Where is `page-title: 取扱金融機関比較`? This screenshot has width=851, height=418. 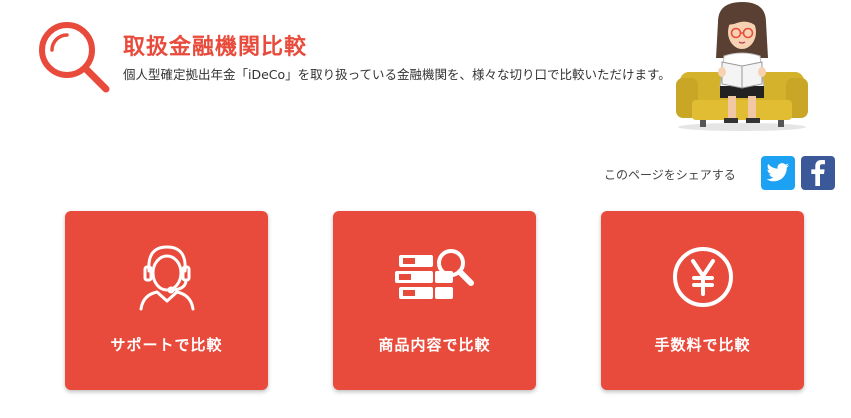
page-title: 取扱金融機関比較 is located at coordinates (215, 47).